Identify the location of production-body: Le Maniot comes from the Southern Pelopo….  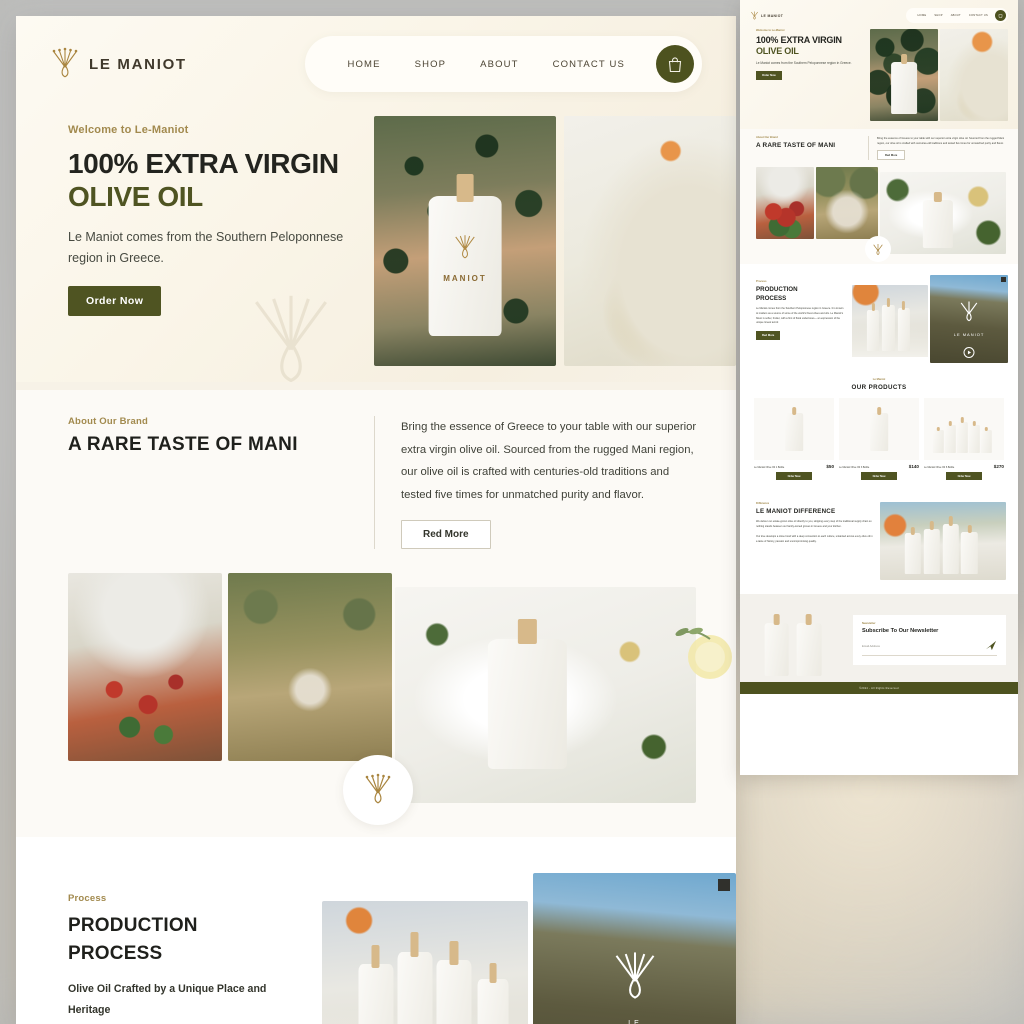
(183, 1022).